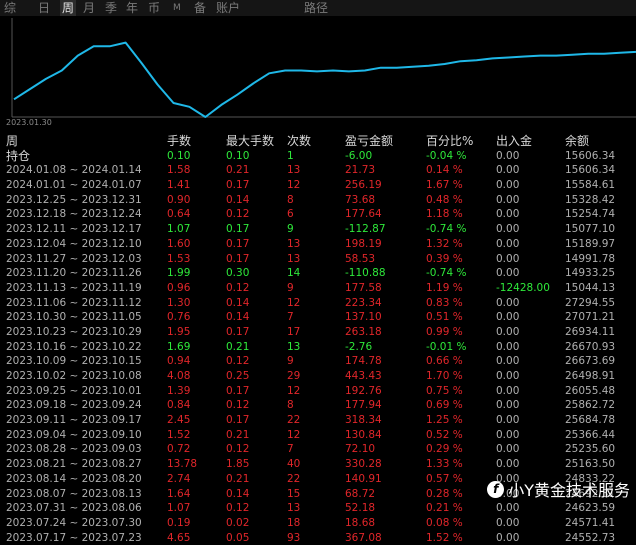  I want to click on cell-period: 2023.09.18 ~ 2023.09.24, so click(74, 405).